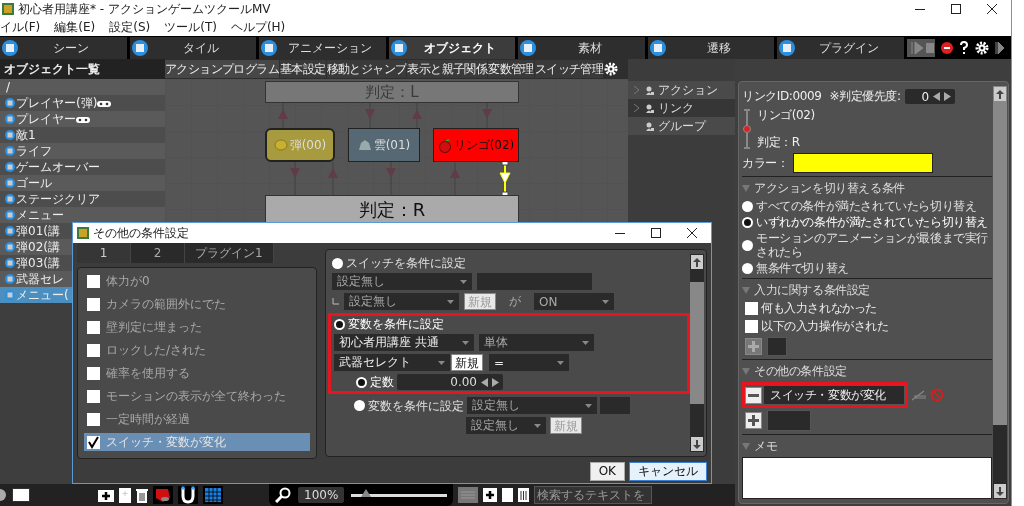 The image size is (1024, 506). I want to click on dropdown: 初心者用講座 共通, so click(404, 342).